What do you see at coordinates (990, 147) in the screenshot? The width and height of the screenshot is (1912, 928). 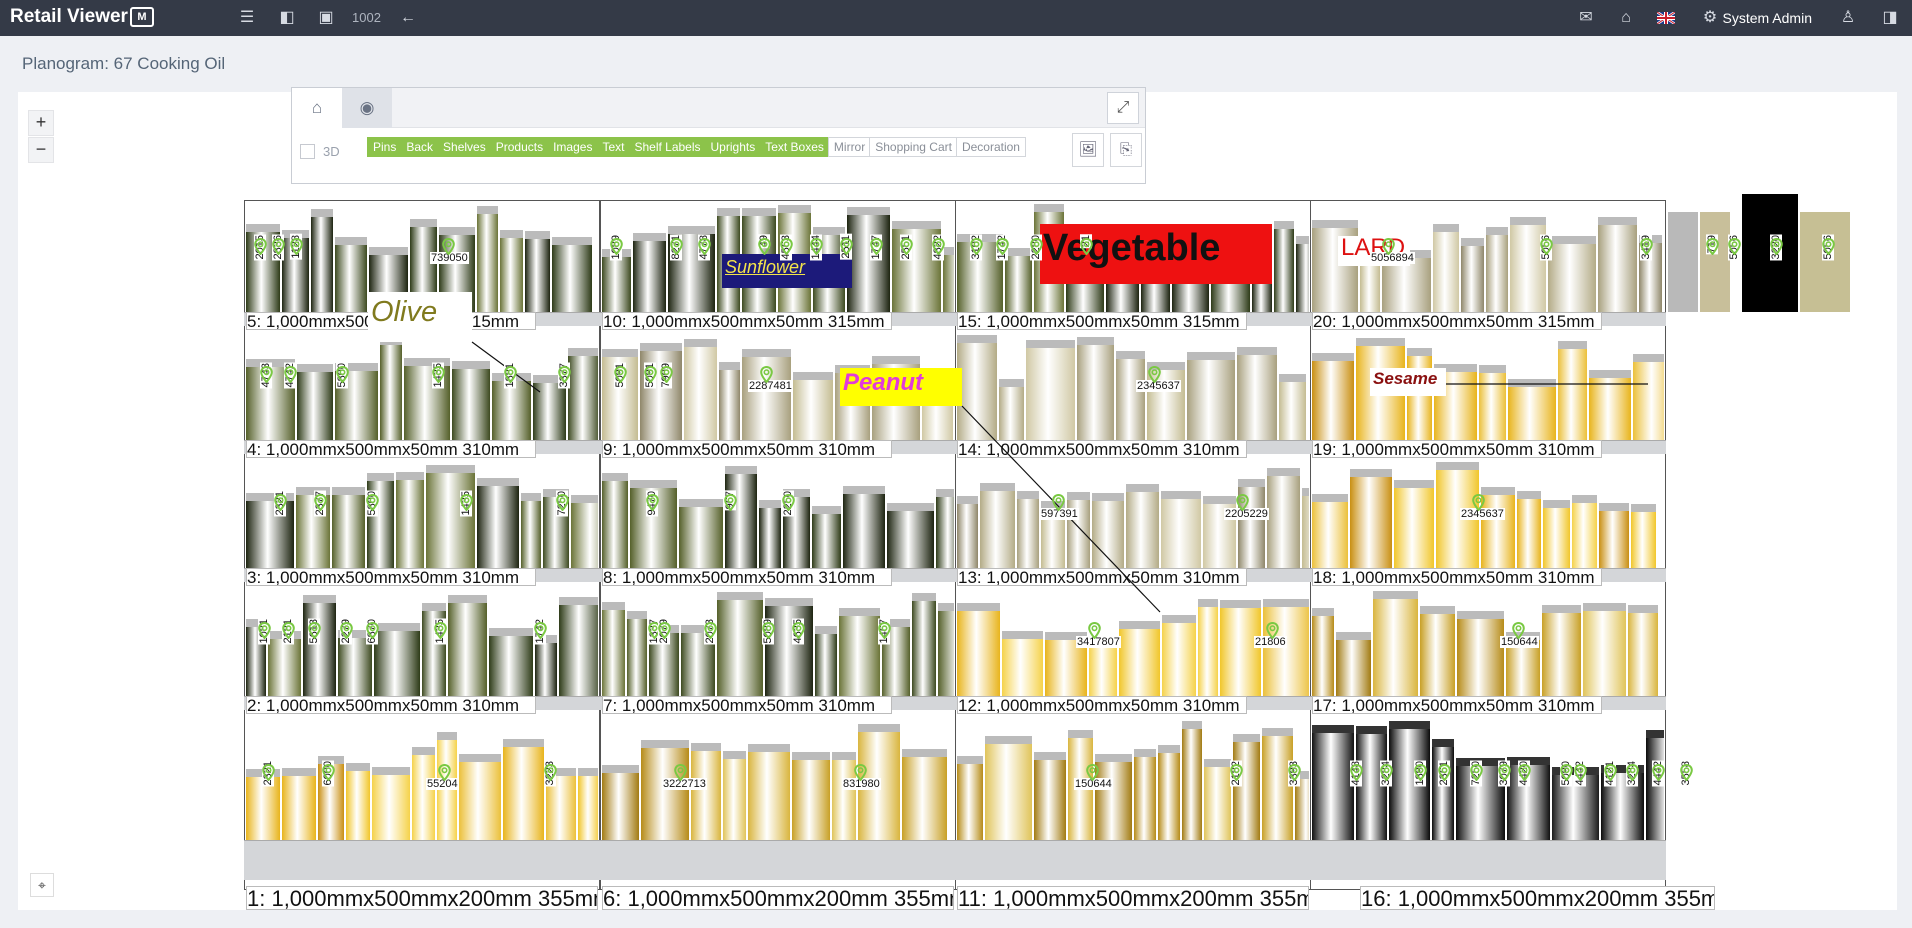 I see `layer-toggle-decoration: Decoration` at bounding box center [990, 147].